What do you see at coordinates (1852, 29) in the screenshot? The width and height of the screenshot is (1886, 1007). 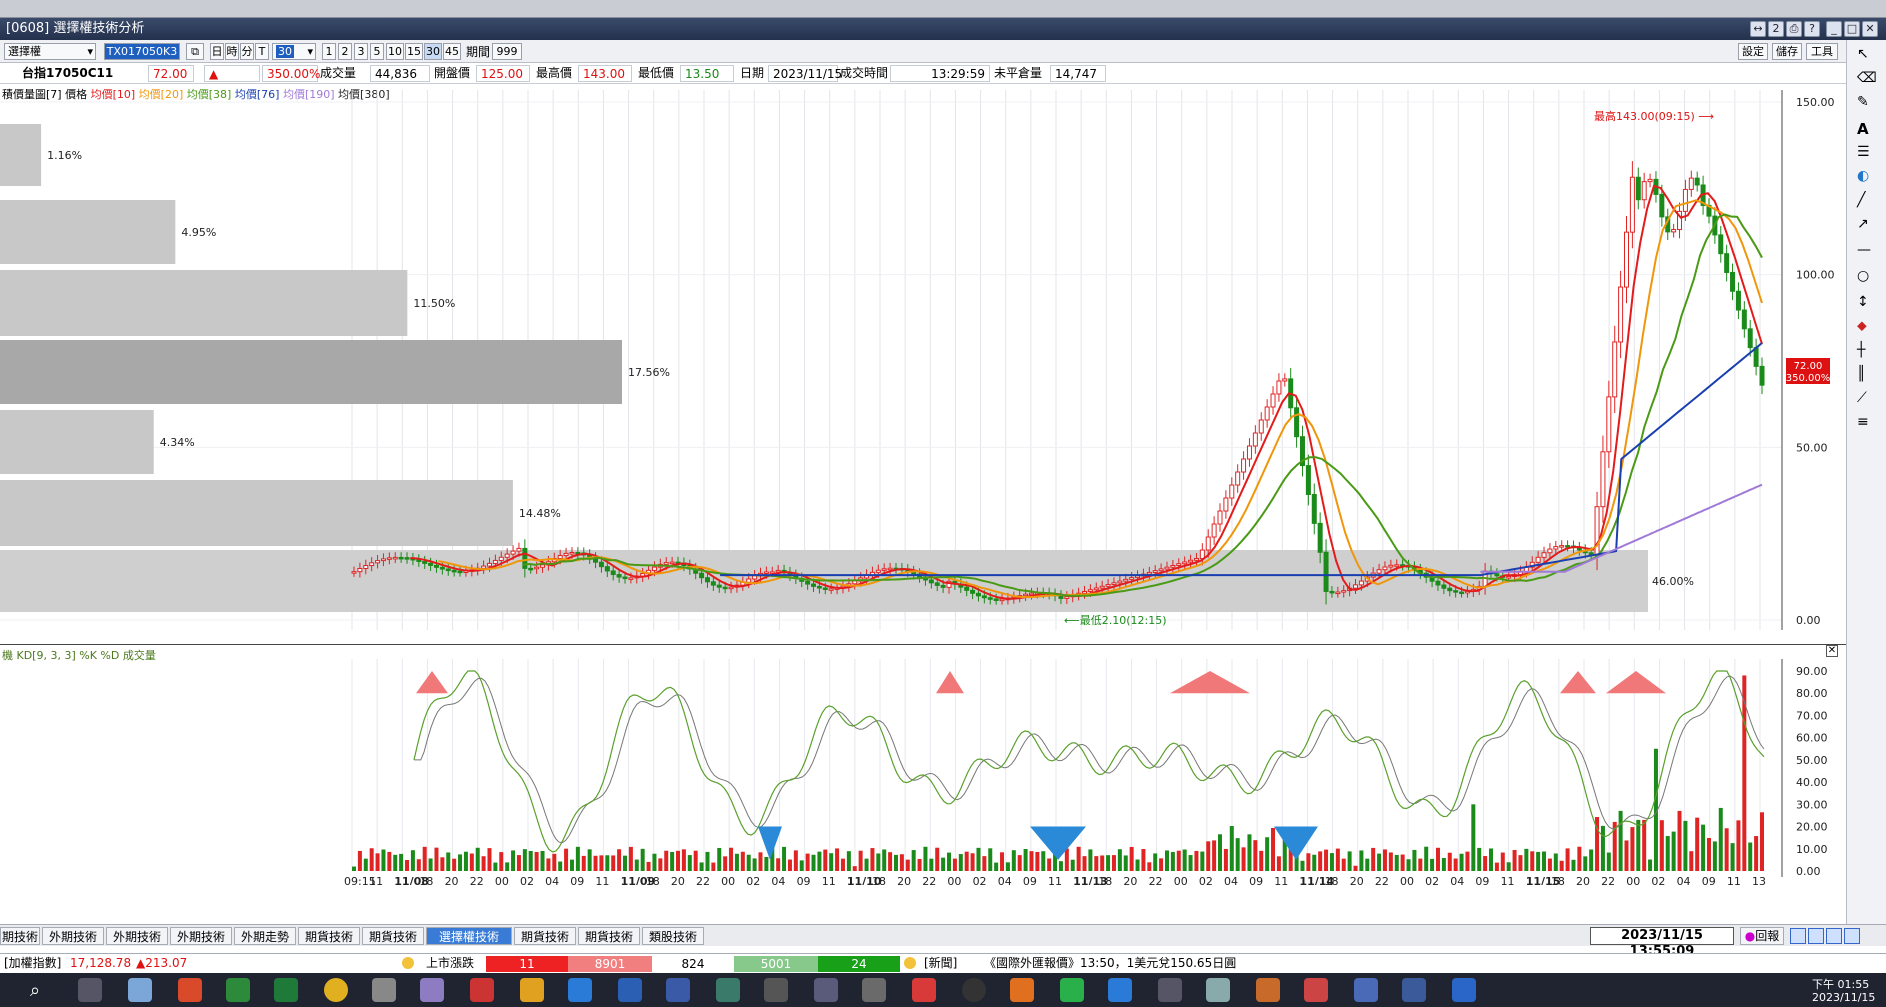 I see `maximize-icon: □` at bounding box center [1852, 29].